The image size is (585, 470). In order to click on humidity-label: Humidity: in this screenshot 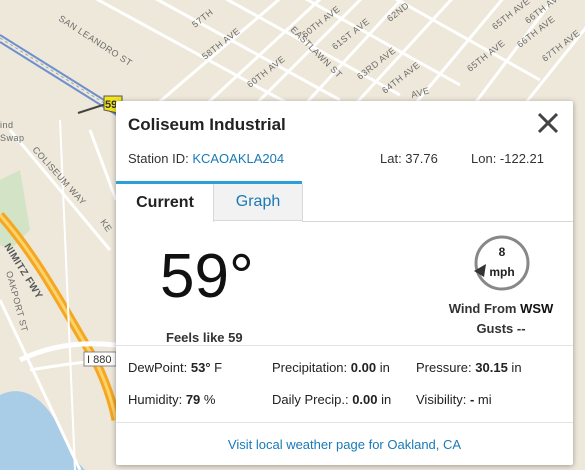, I will do `click(155, 399)`.